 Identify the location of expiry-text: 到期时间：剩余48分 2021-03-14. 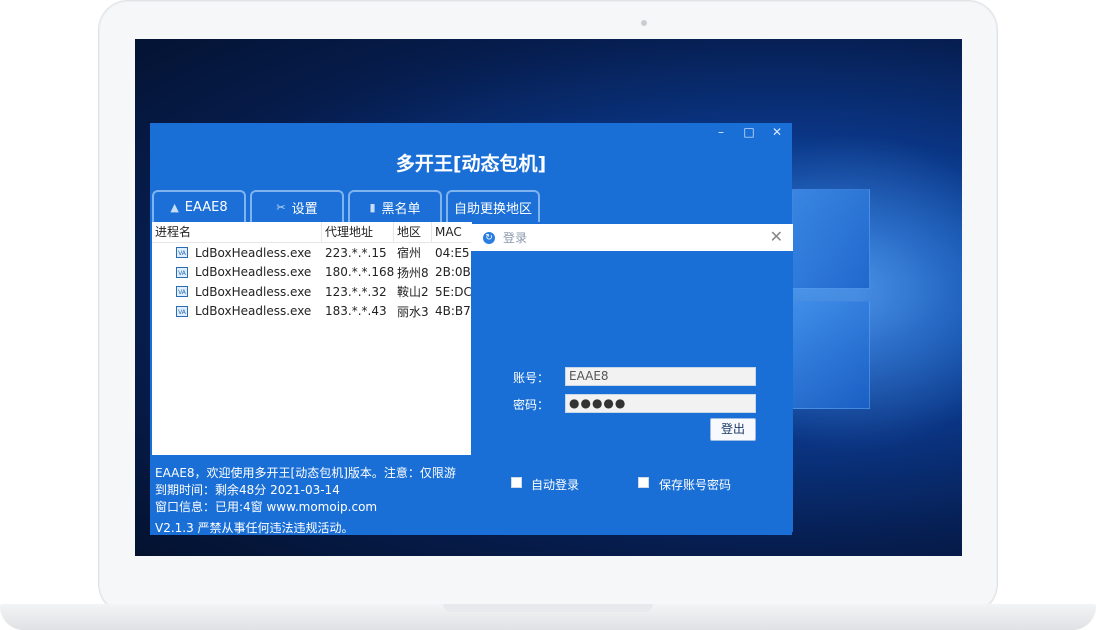
(247, 490).